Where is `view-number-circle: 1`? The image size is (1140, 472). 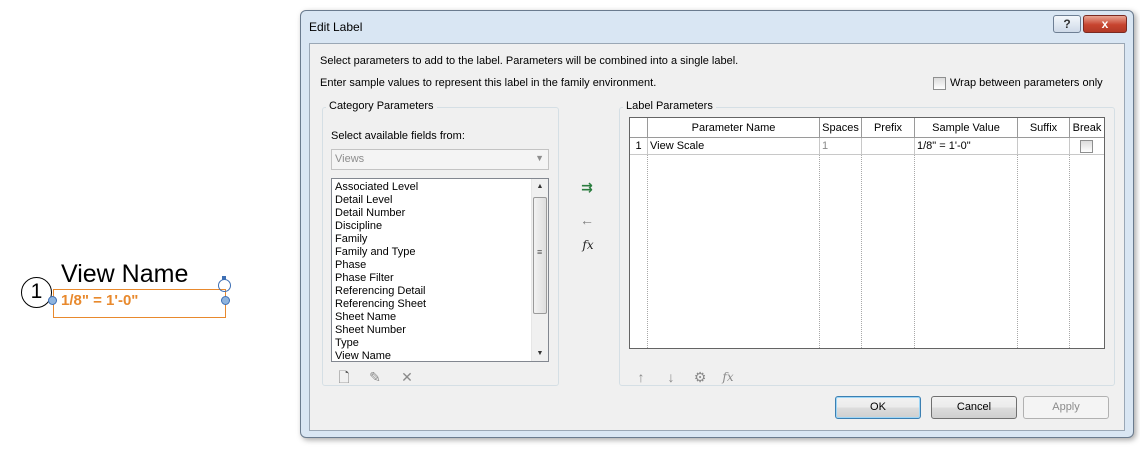 view-number-circle: 1 is located at coordinates (36, 292).